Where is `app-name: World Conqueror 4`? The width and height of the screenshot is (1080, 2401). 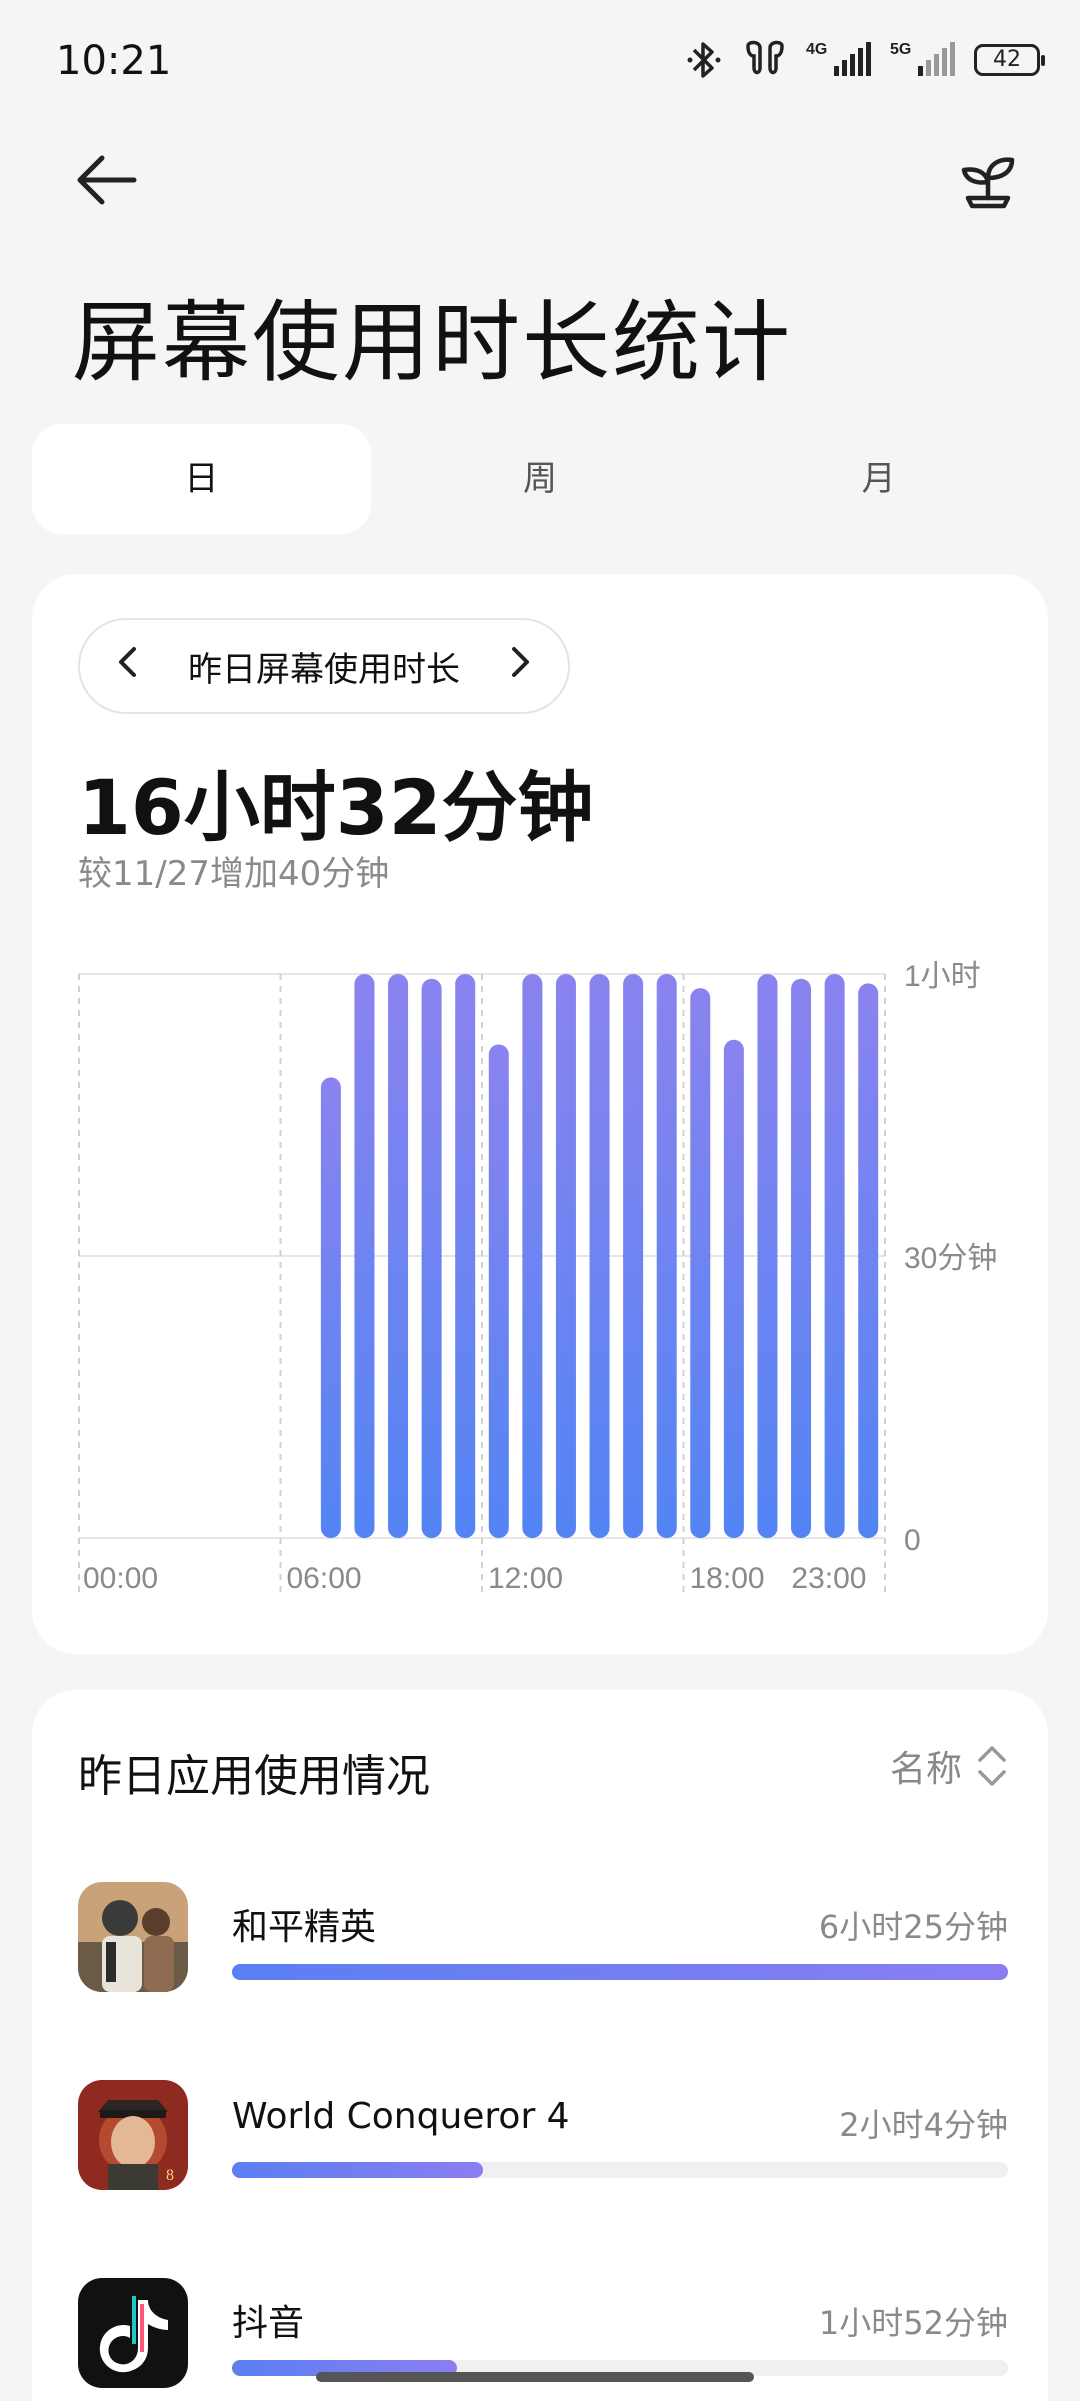 app-name: World Conqueror 4 is located at coordinates (401, 2116).